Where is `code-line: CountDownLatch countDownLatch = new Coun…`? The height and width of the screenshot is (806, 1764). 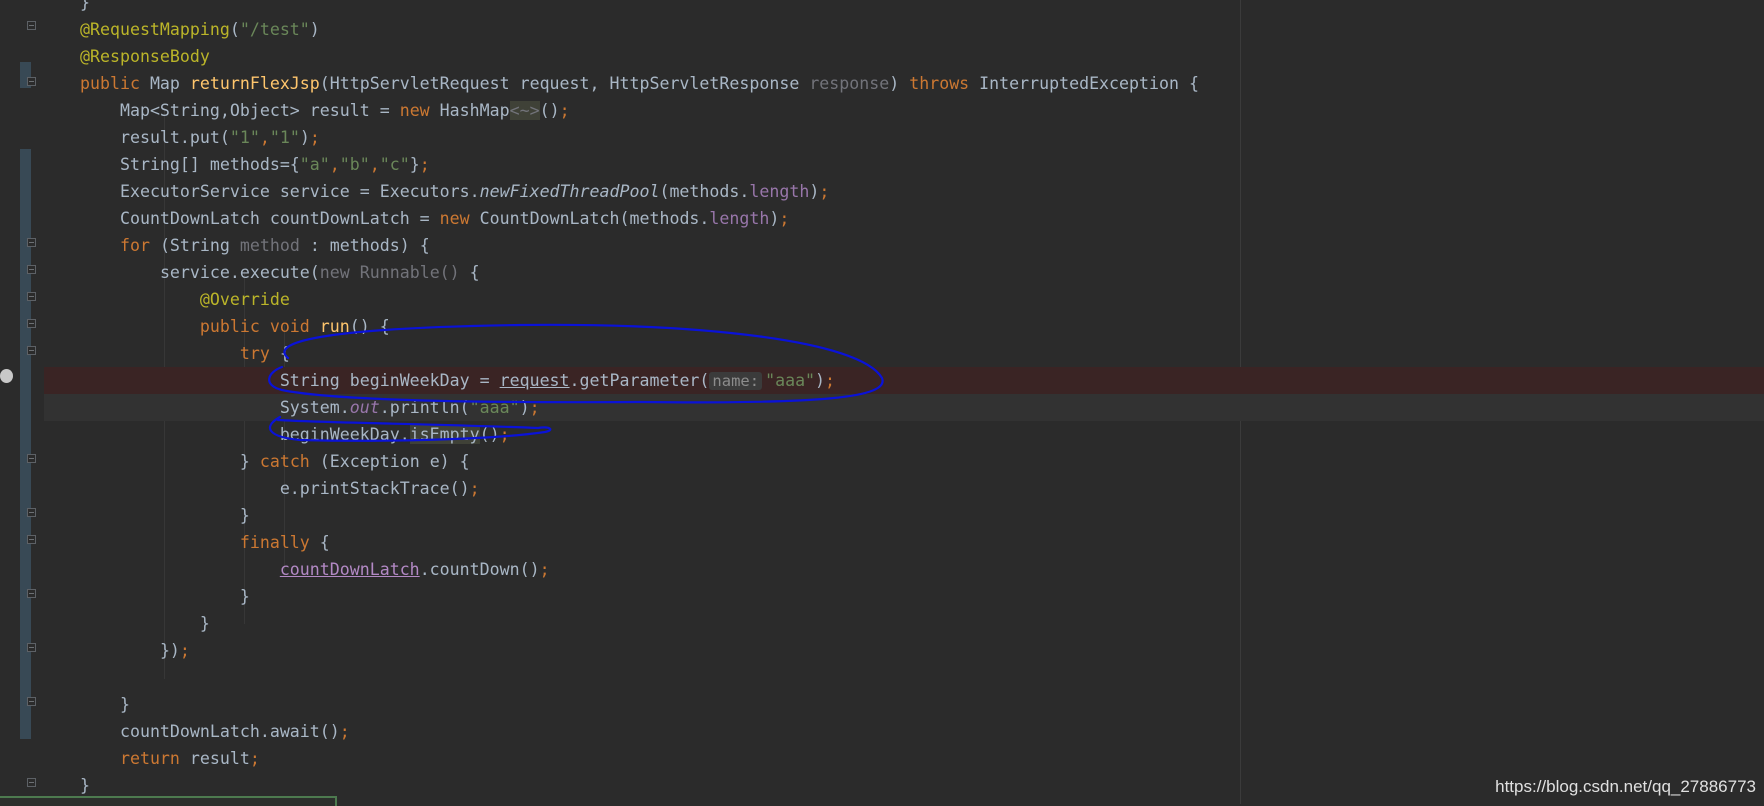
code-line: CountDownLatch countDownLatch = new Coun… is located at coordinates (904, 218).